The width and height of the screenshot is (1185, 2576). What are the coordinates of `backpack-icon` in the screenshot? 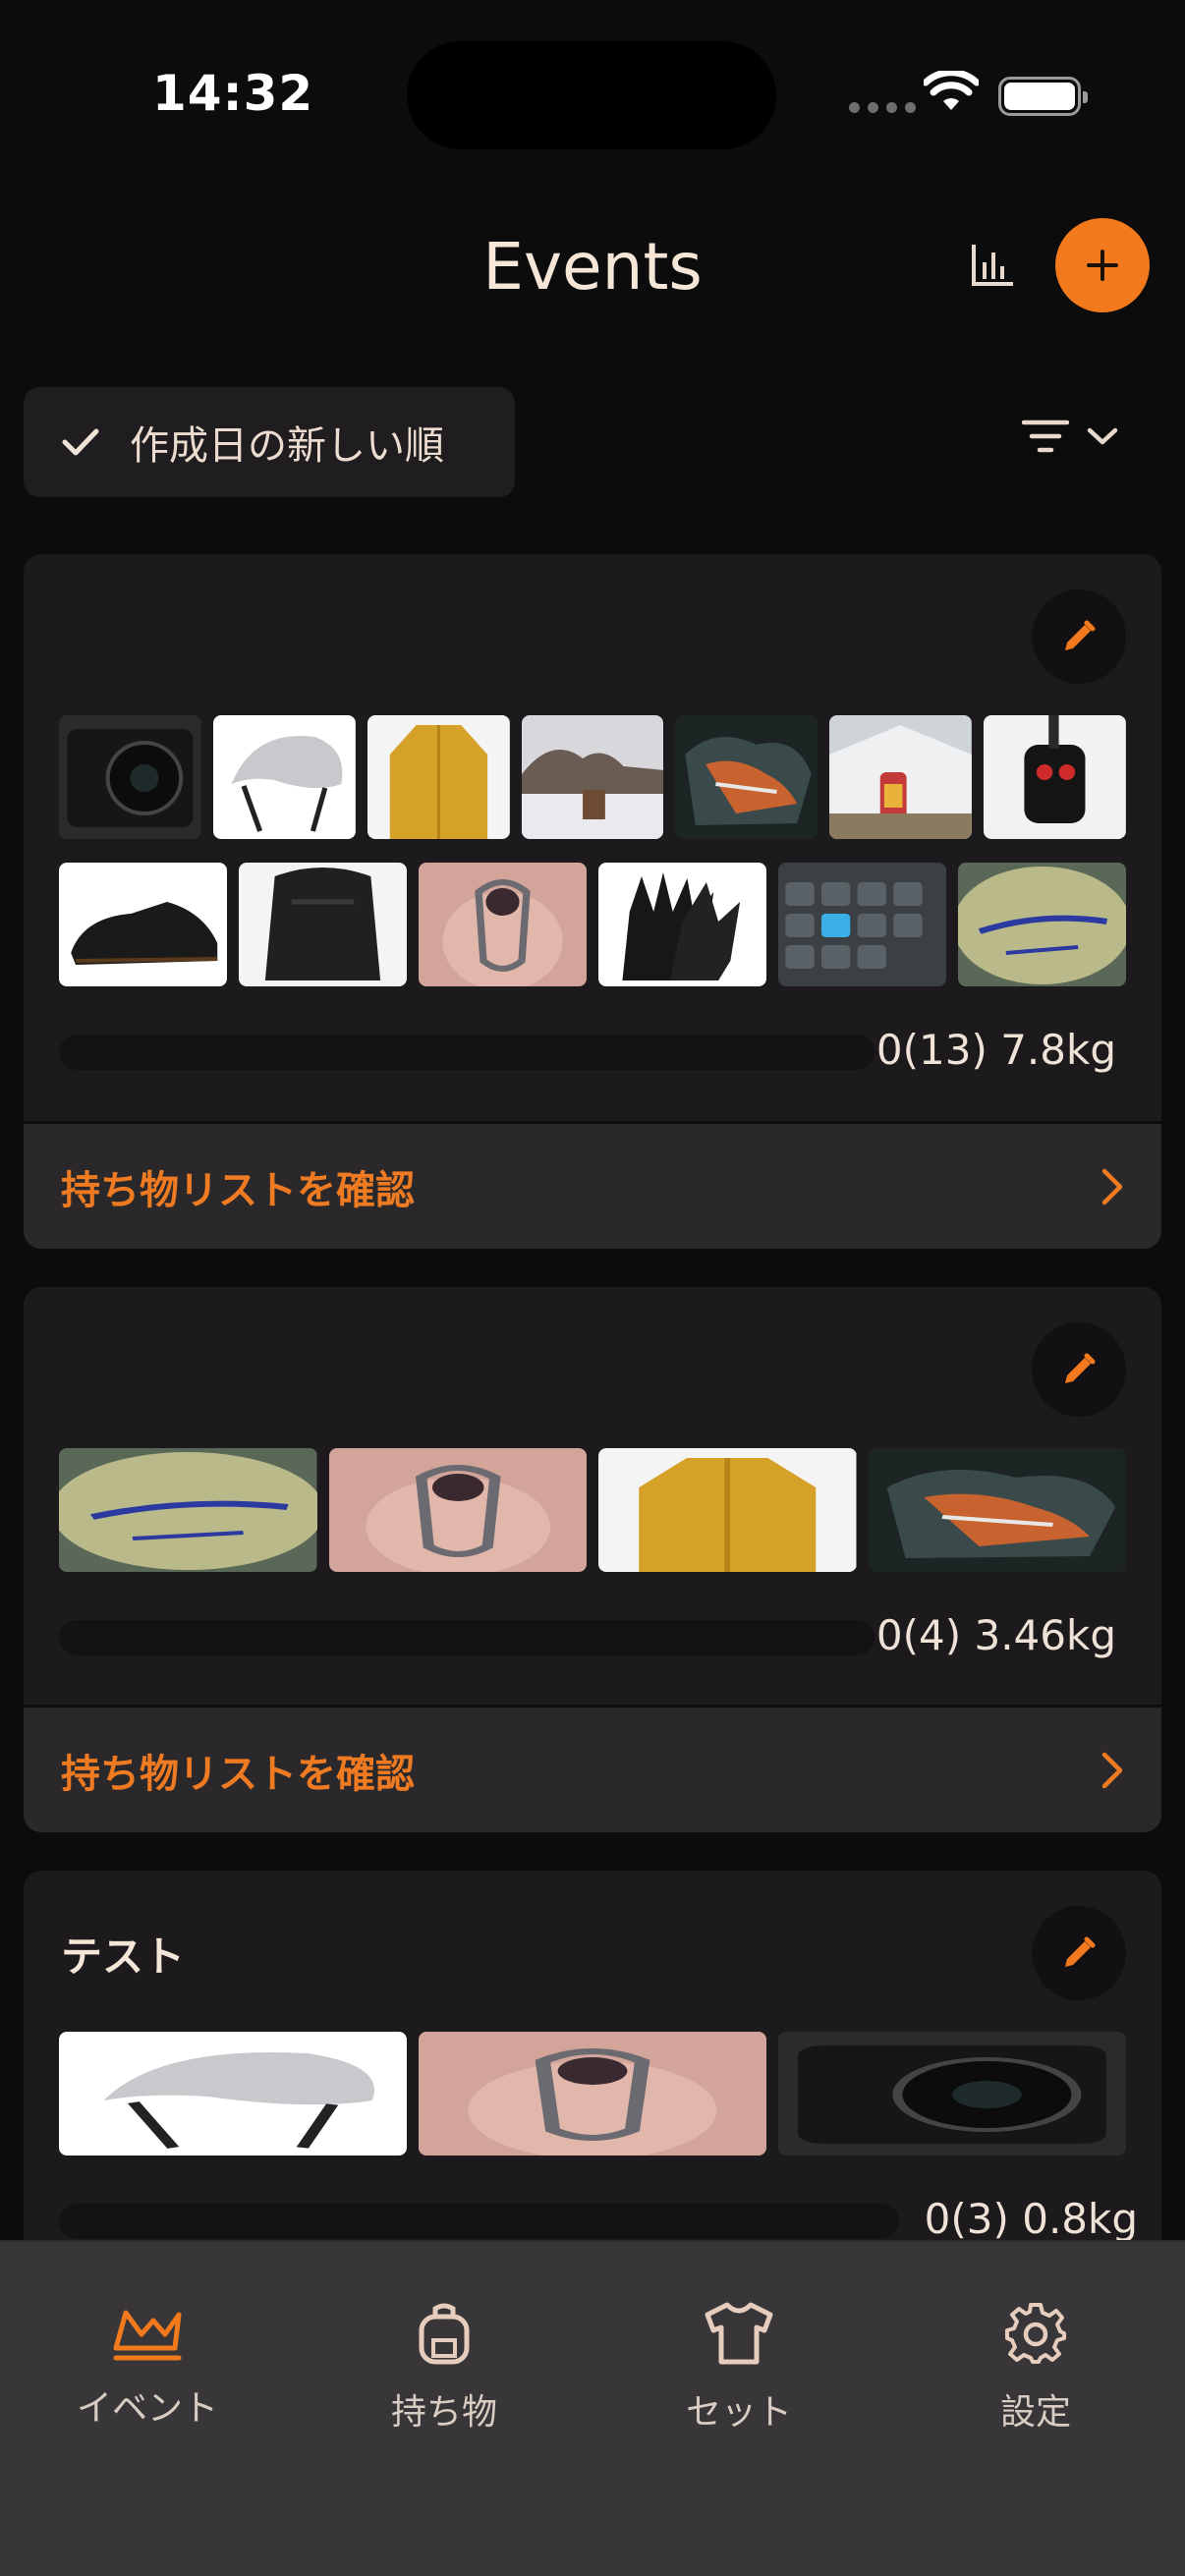 It's located at (445, 2334).